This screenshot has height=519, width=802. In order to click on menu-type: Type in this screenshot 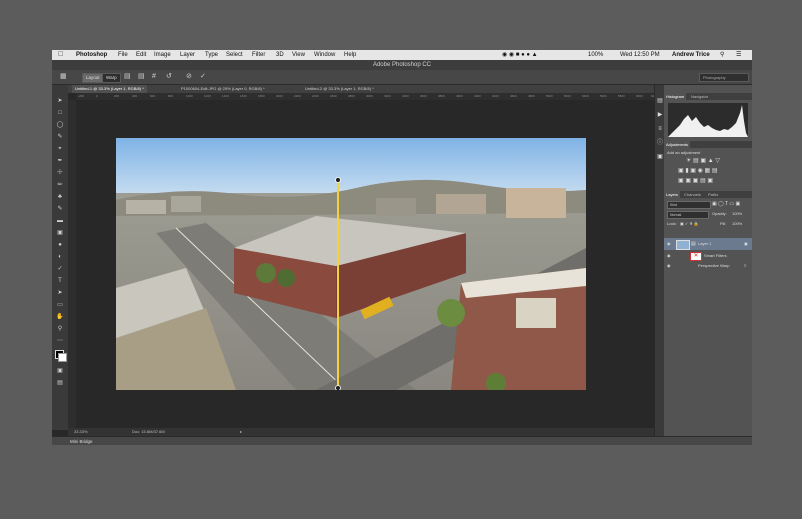, I will do `click(211, 55)`.